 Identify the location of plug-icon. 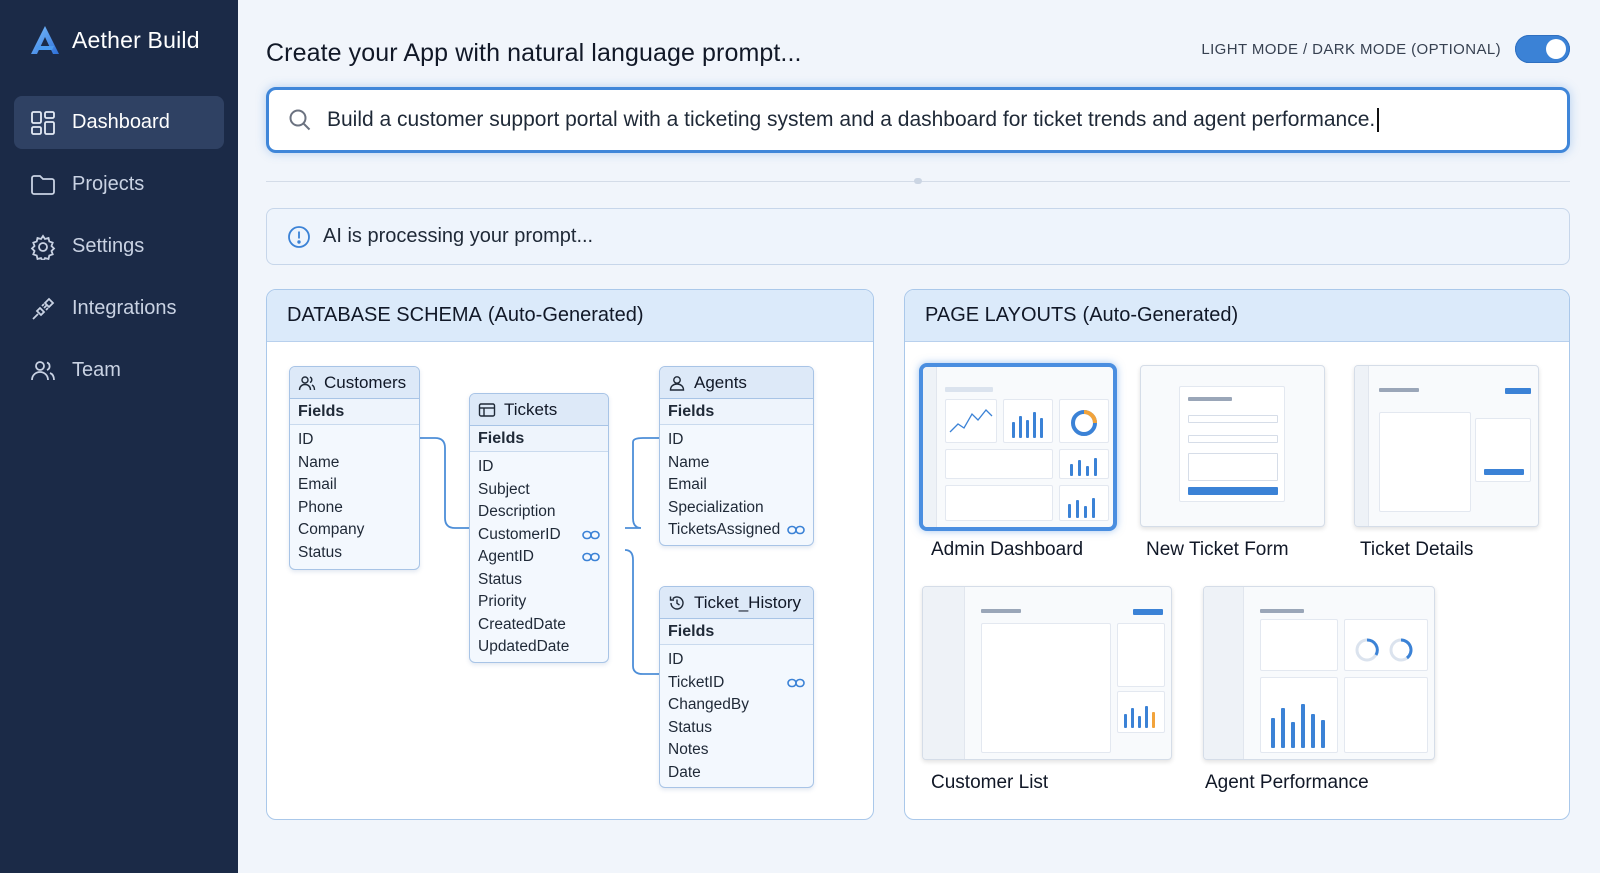
(43, 308).